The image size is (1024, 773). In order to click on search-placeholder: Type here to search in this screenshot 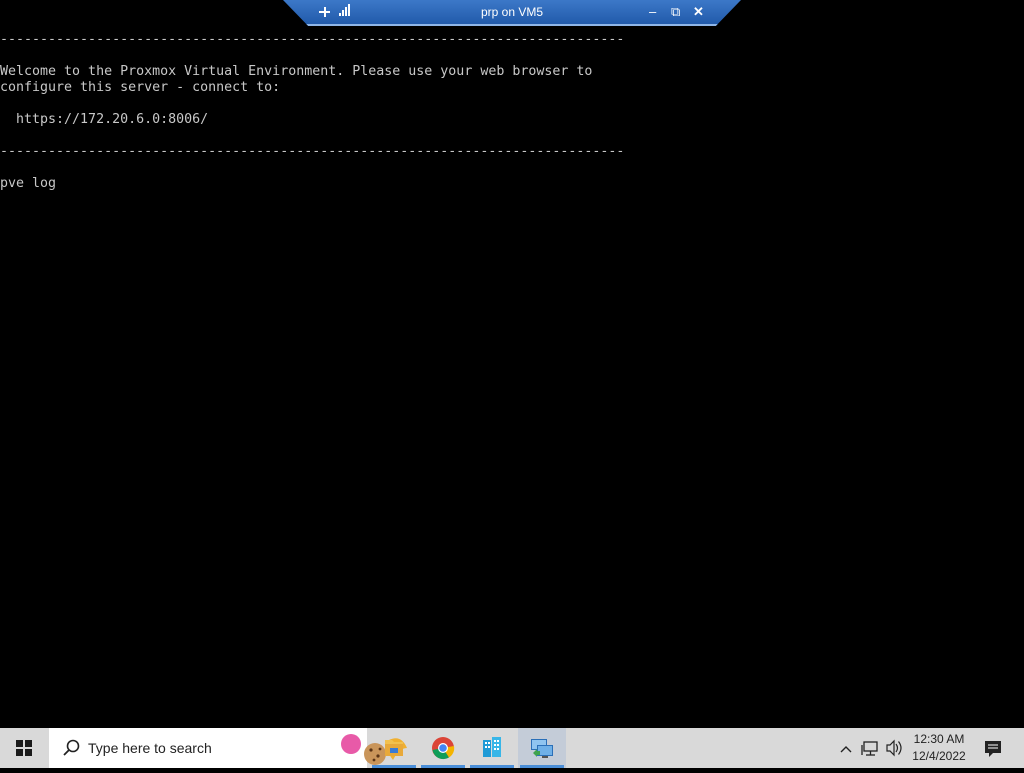, I will do `click(150, 748)`.